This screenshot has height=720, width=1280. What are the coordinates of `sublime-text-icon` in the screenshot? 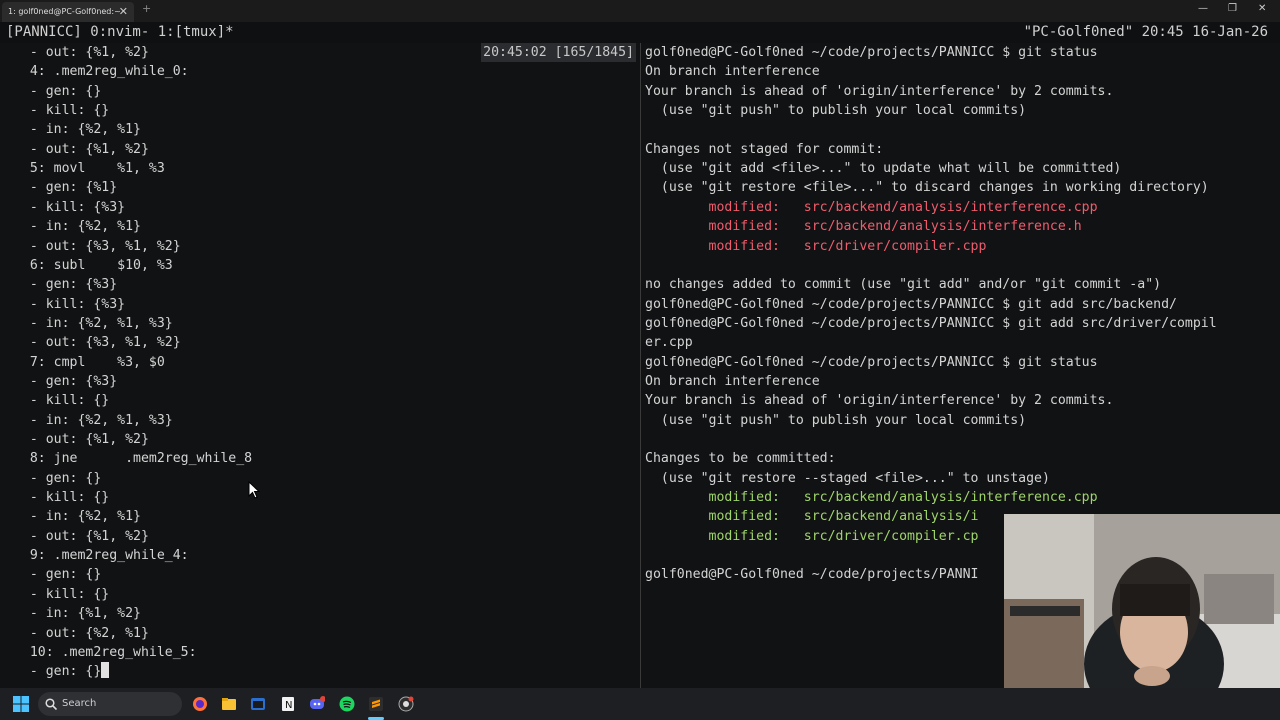 It's located at (376, 704).